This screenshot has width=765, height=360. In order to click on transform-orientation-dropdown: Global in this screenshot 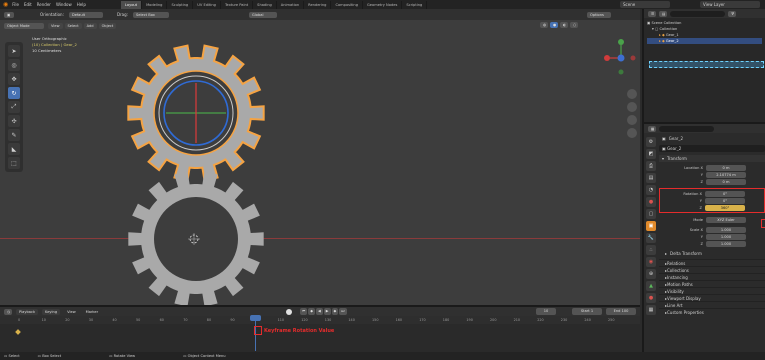, I will do `click(263, 14)`.